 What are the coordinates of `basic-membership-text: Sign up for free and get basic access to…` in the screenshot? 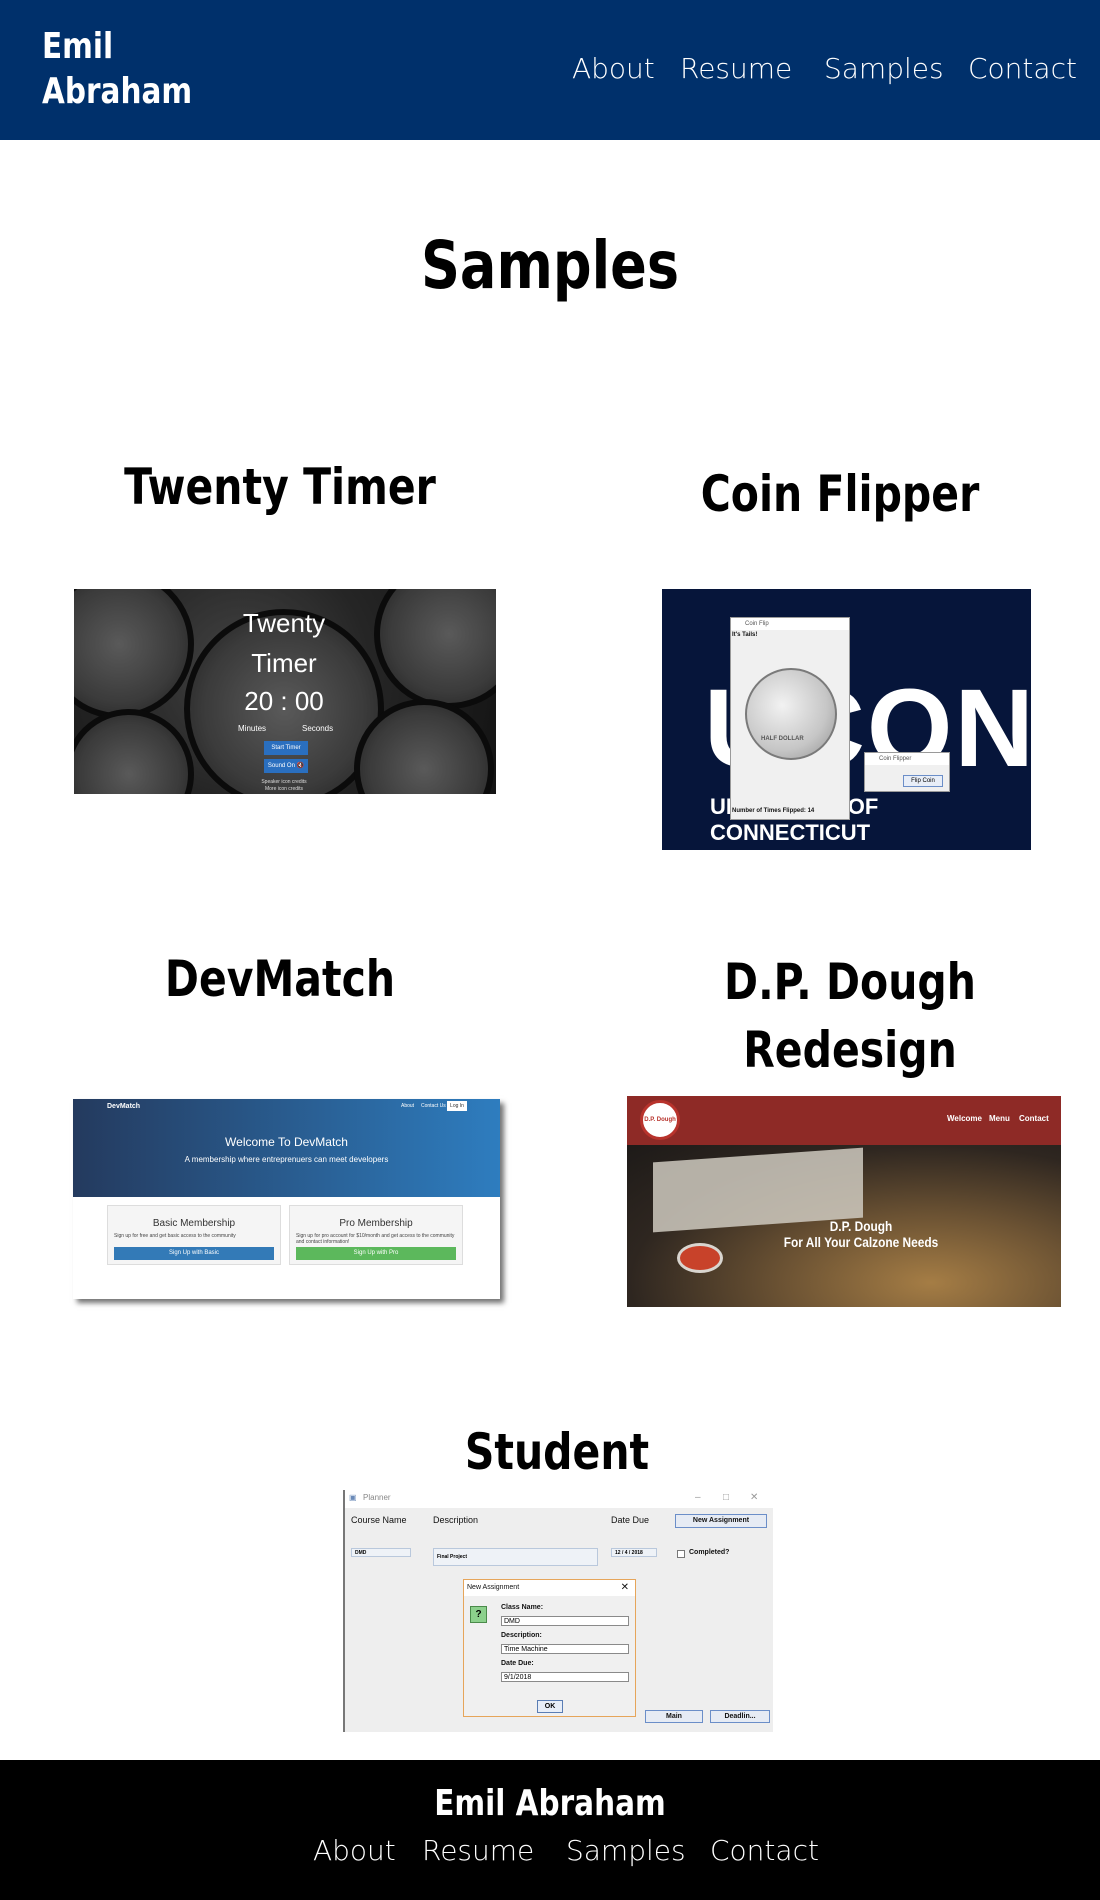 It's located at (175, 1236).